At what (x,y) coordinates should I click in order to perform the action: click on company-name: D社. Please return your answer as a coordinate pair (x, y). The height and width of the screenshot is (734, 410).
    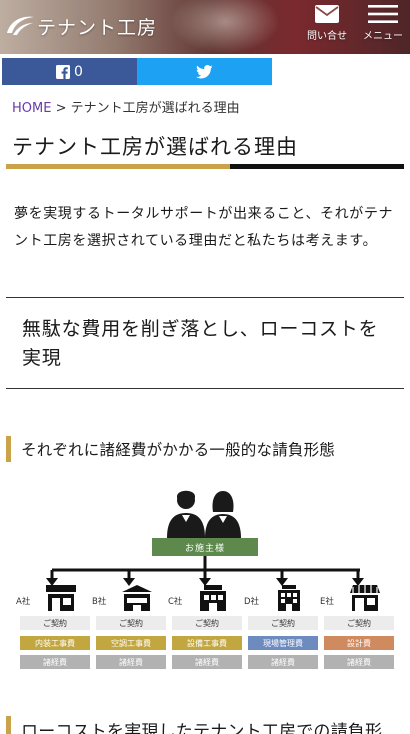
    Looking at the image, I should click on (252, 602).